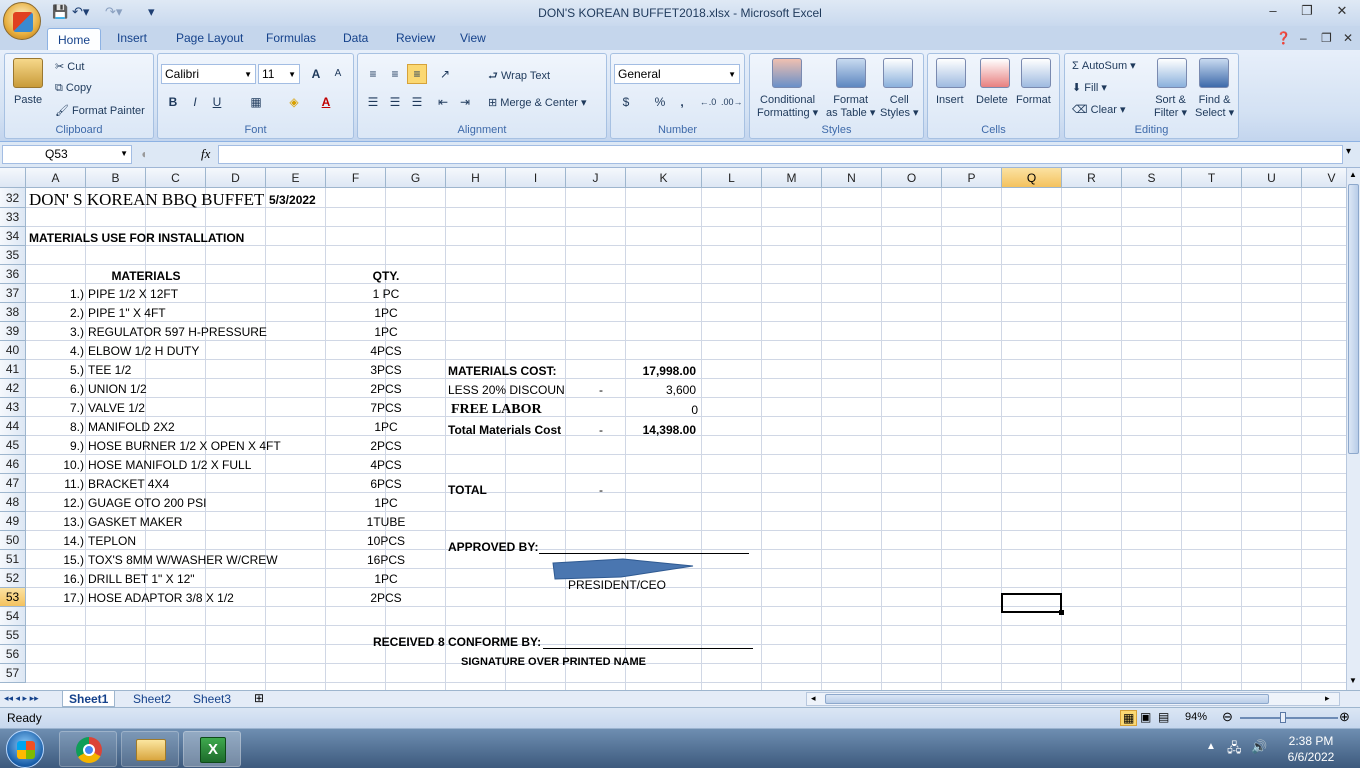 Image resolution: width=1360 pixels, height=768 pixels. I want to click on binoculars-icon, so click(1214, 73).